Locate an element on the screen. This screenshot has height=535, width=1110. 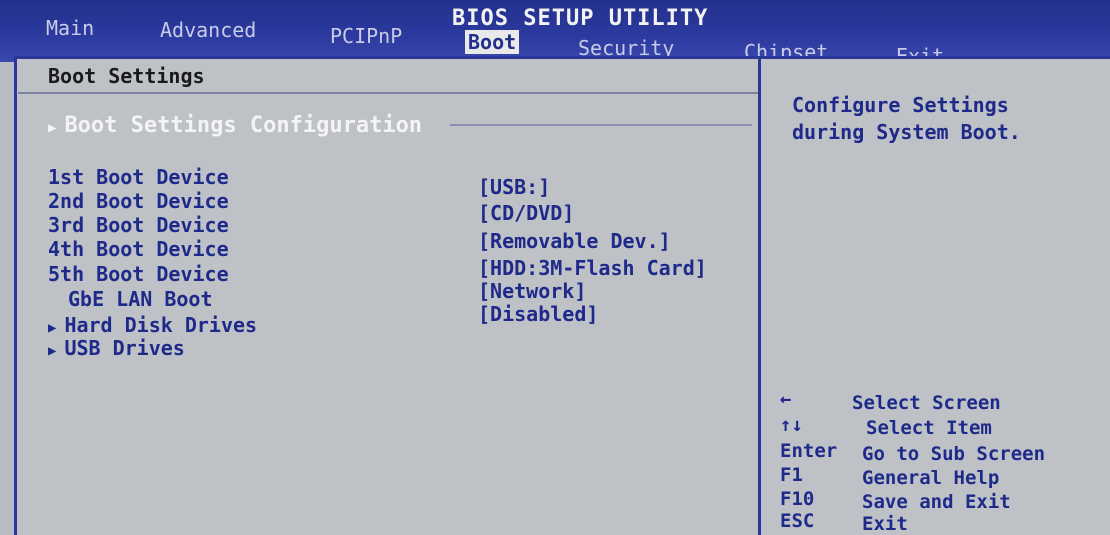
boot-device-1-value: [USB:] is located at coordinates (514, 187).